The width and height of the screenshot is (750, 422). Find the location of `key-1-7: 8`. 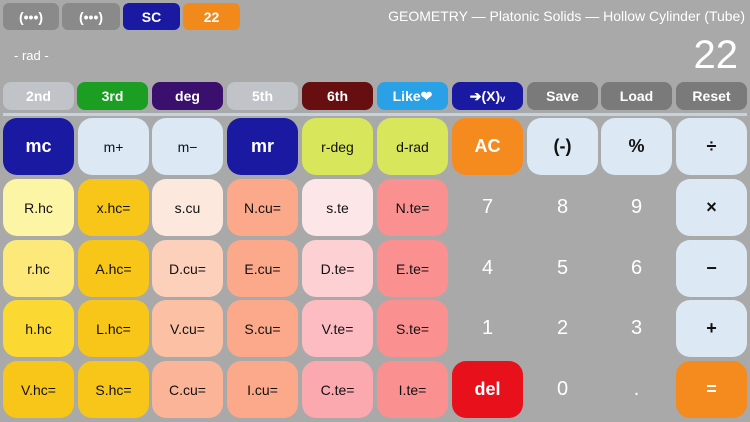

key-1-7: 8 is located at coordinates (562, 207).